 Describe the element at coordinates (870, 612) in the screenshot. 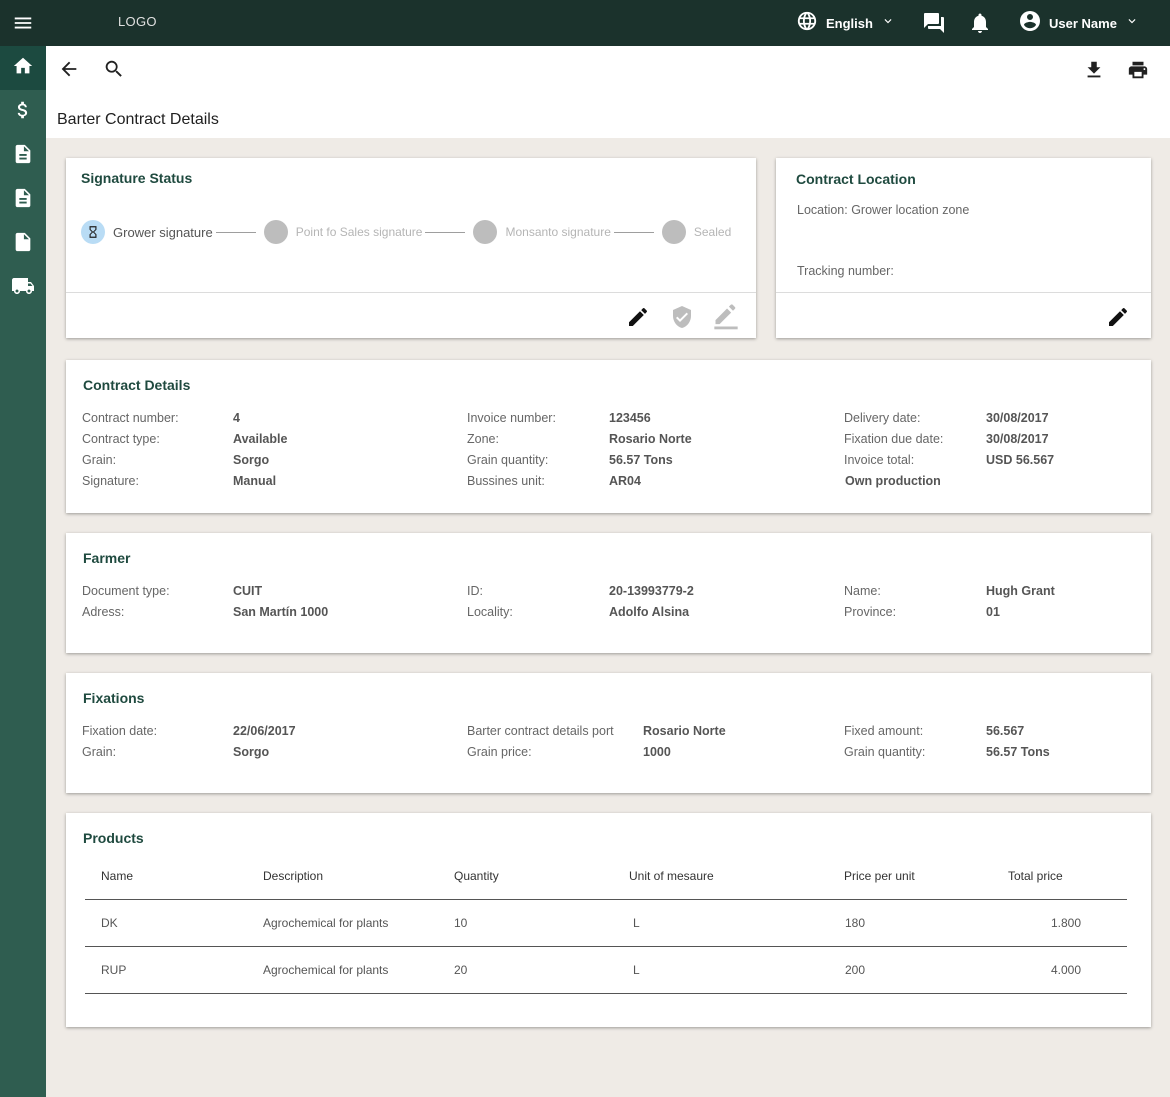

I see `field-label: Province:` at that location.